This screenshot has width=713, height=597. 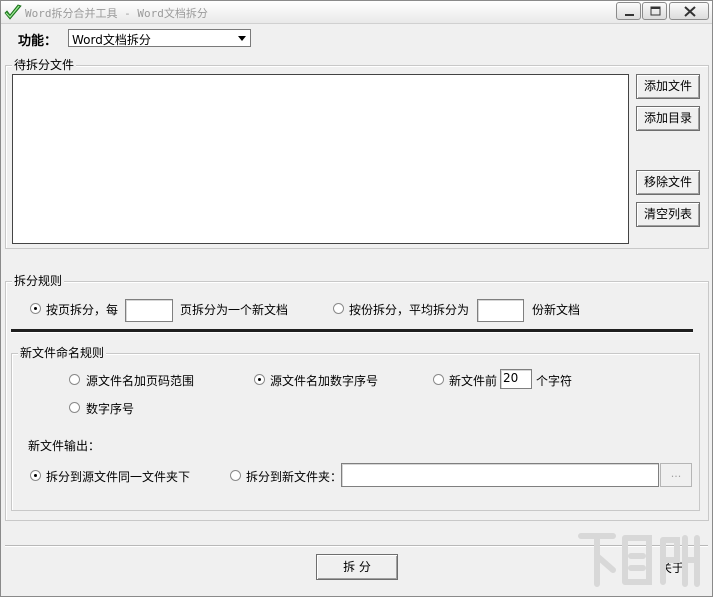 What do you see at coordinates (140, 381) in the screenshot?
I see `name-page-range-label: 源文件名加页码范围` at bounding box center [140, 381].